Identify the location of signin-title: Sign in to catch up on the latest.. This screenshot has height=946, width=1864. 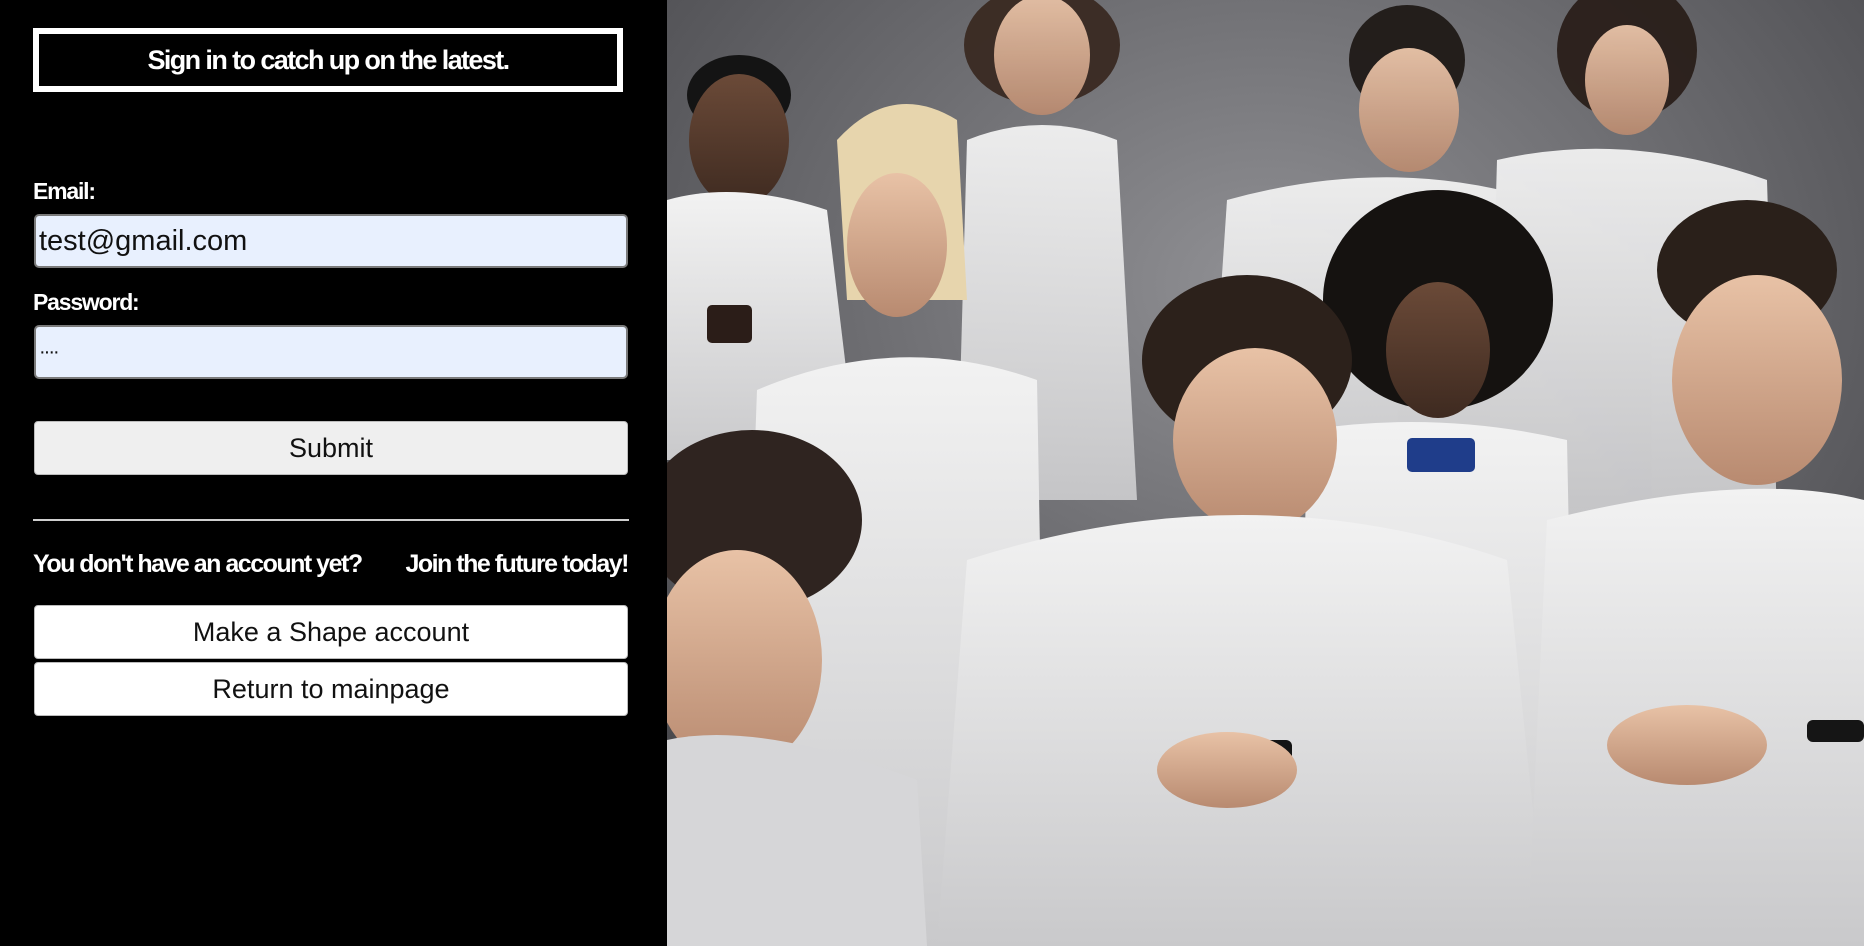
(328, 59).